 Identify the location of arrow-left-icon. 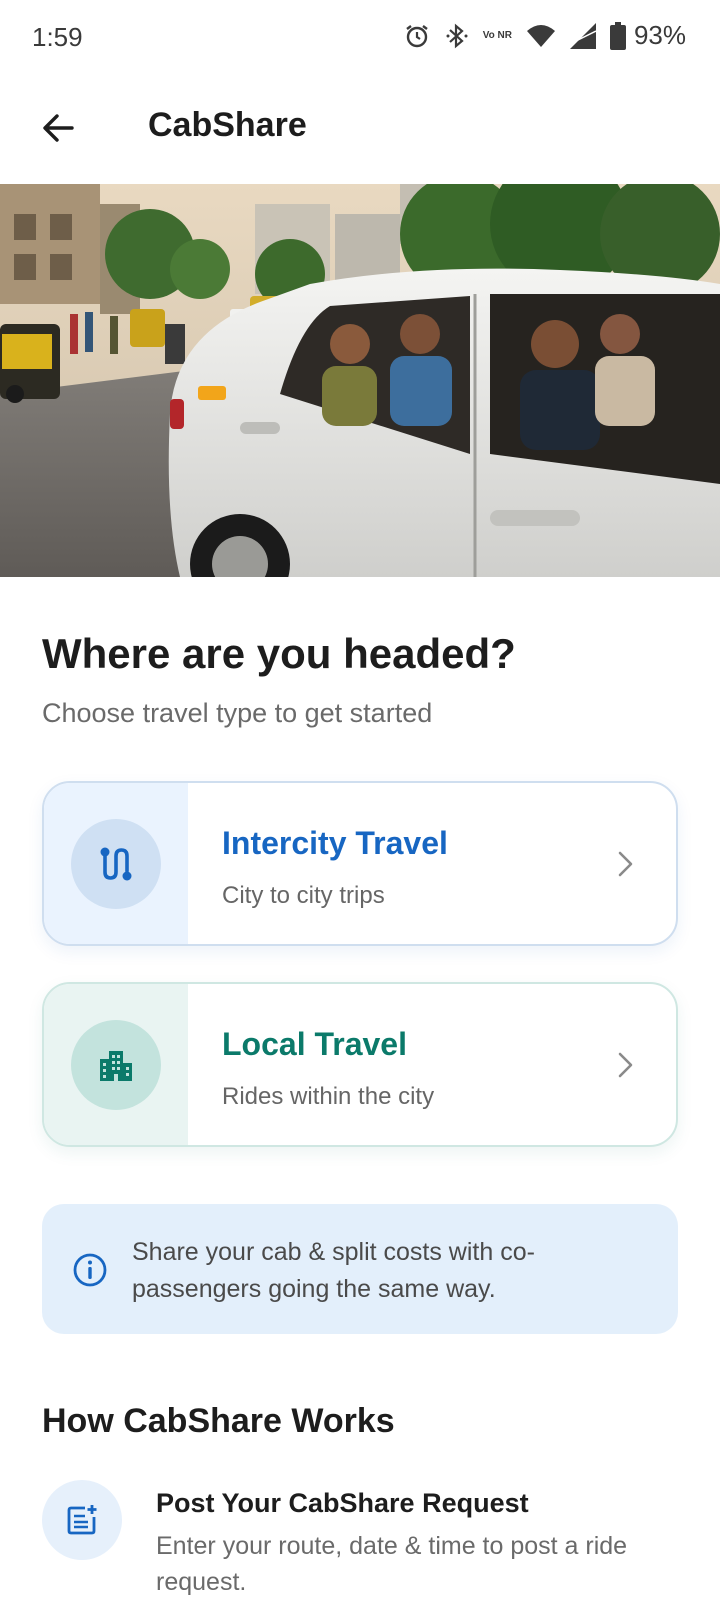
(58, 128).